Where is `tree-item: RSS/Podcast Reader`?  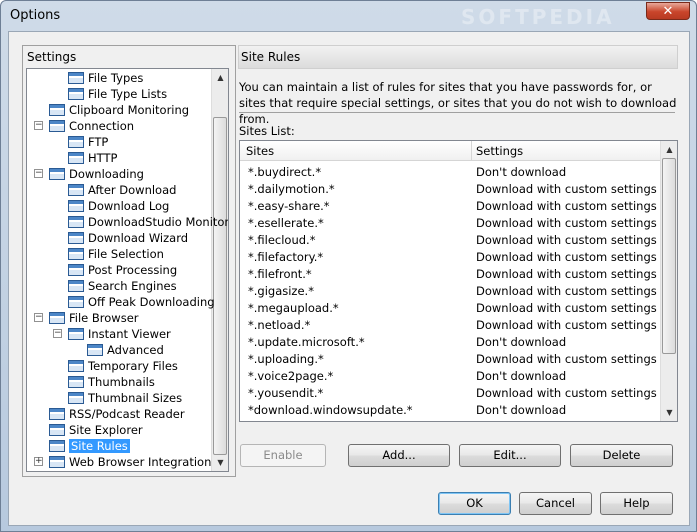 tree-item: RSS/Podcast Reader is located at coordinates (117, 414).